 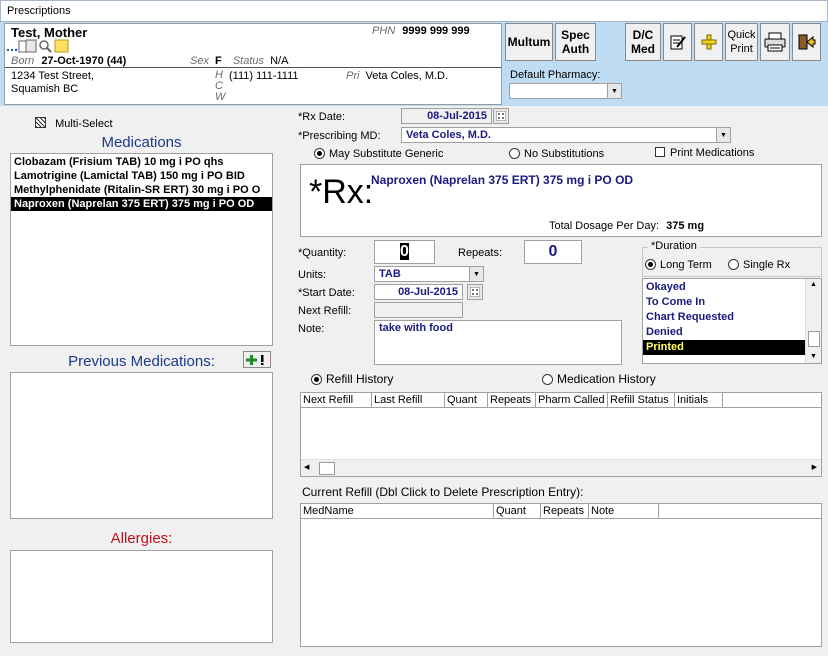 I want to click on checkbox-icon, so click(x=660, y=152).